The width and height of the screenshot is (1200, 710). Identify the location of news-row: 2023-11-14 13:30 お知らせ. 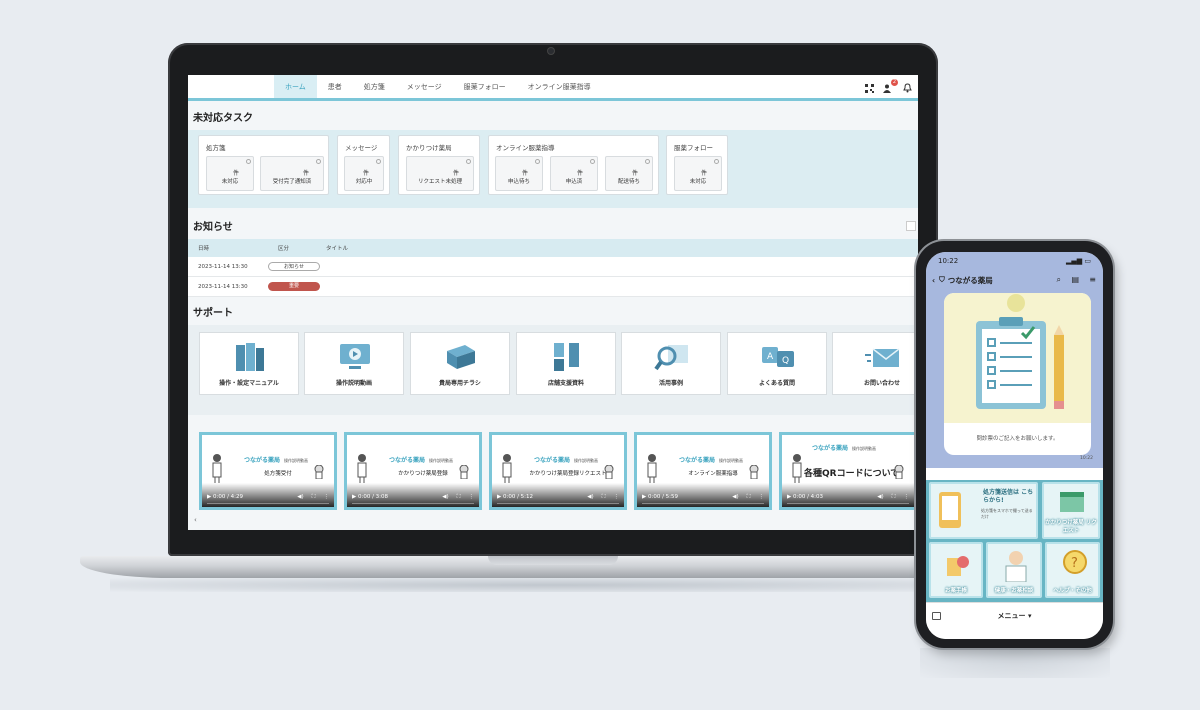
(553, 267).